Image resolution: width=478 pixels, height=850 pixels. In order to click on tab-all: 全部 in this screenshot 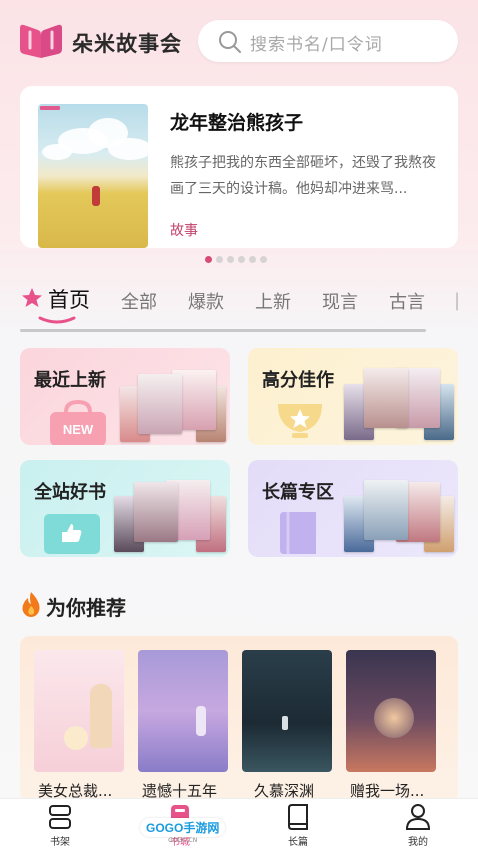, I will do `click(139, 301)`.